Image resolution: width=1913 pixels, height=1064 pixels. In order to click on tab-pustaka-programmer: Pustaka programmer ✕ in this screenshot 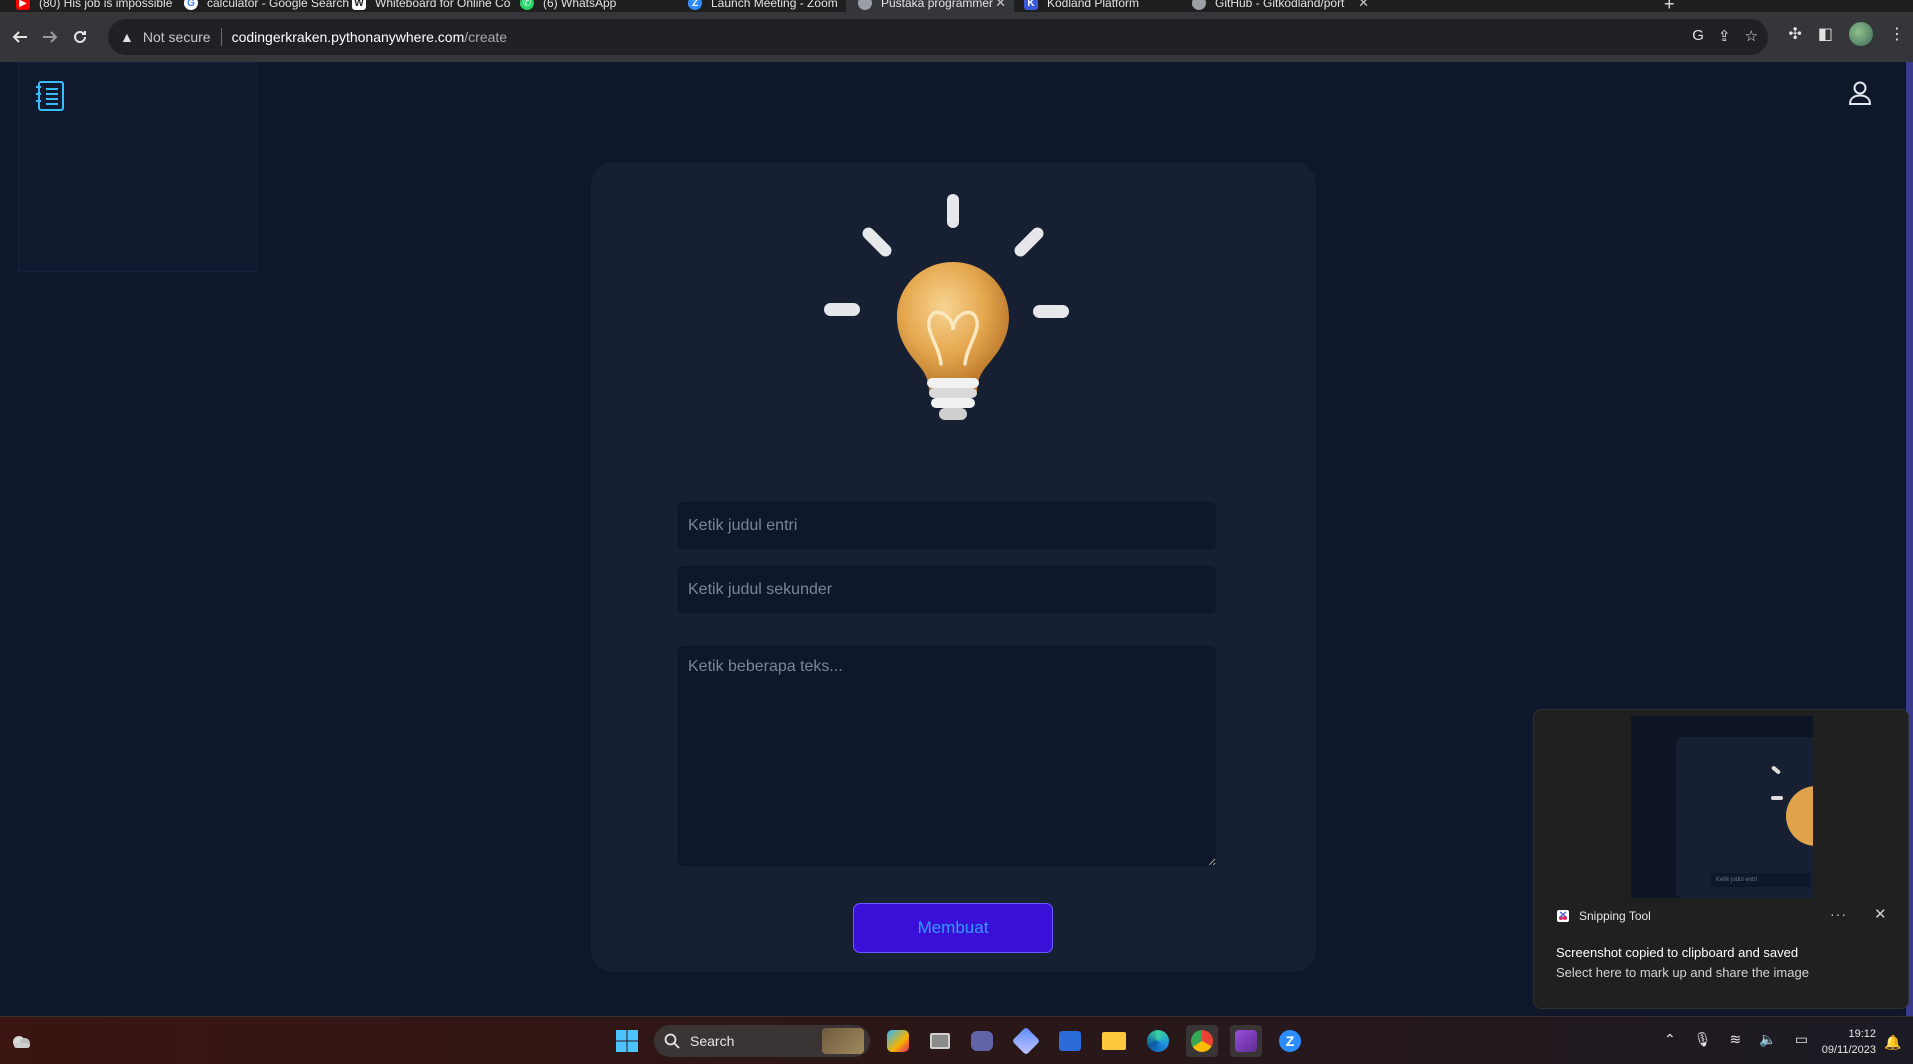, I will do `click(930, 6)`.